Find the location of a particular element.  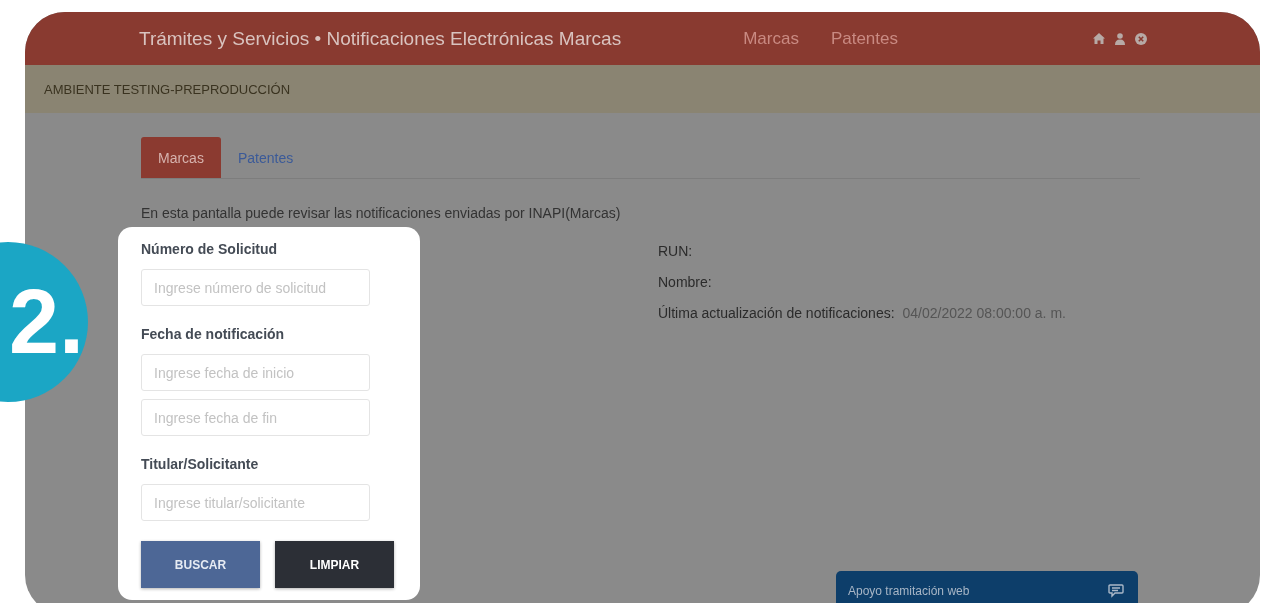

environment-banner: AMBIENTE TESTING-PREPRODUCCIÓN is located at coordinates (642, 89).